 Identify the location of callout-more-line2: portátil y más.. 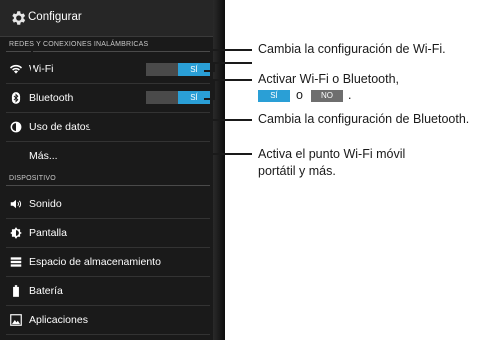
(297, 171).